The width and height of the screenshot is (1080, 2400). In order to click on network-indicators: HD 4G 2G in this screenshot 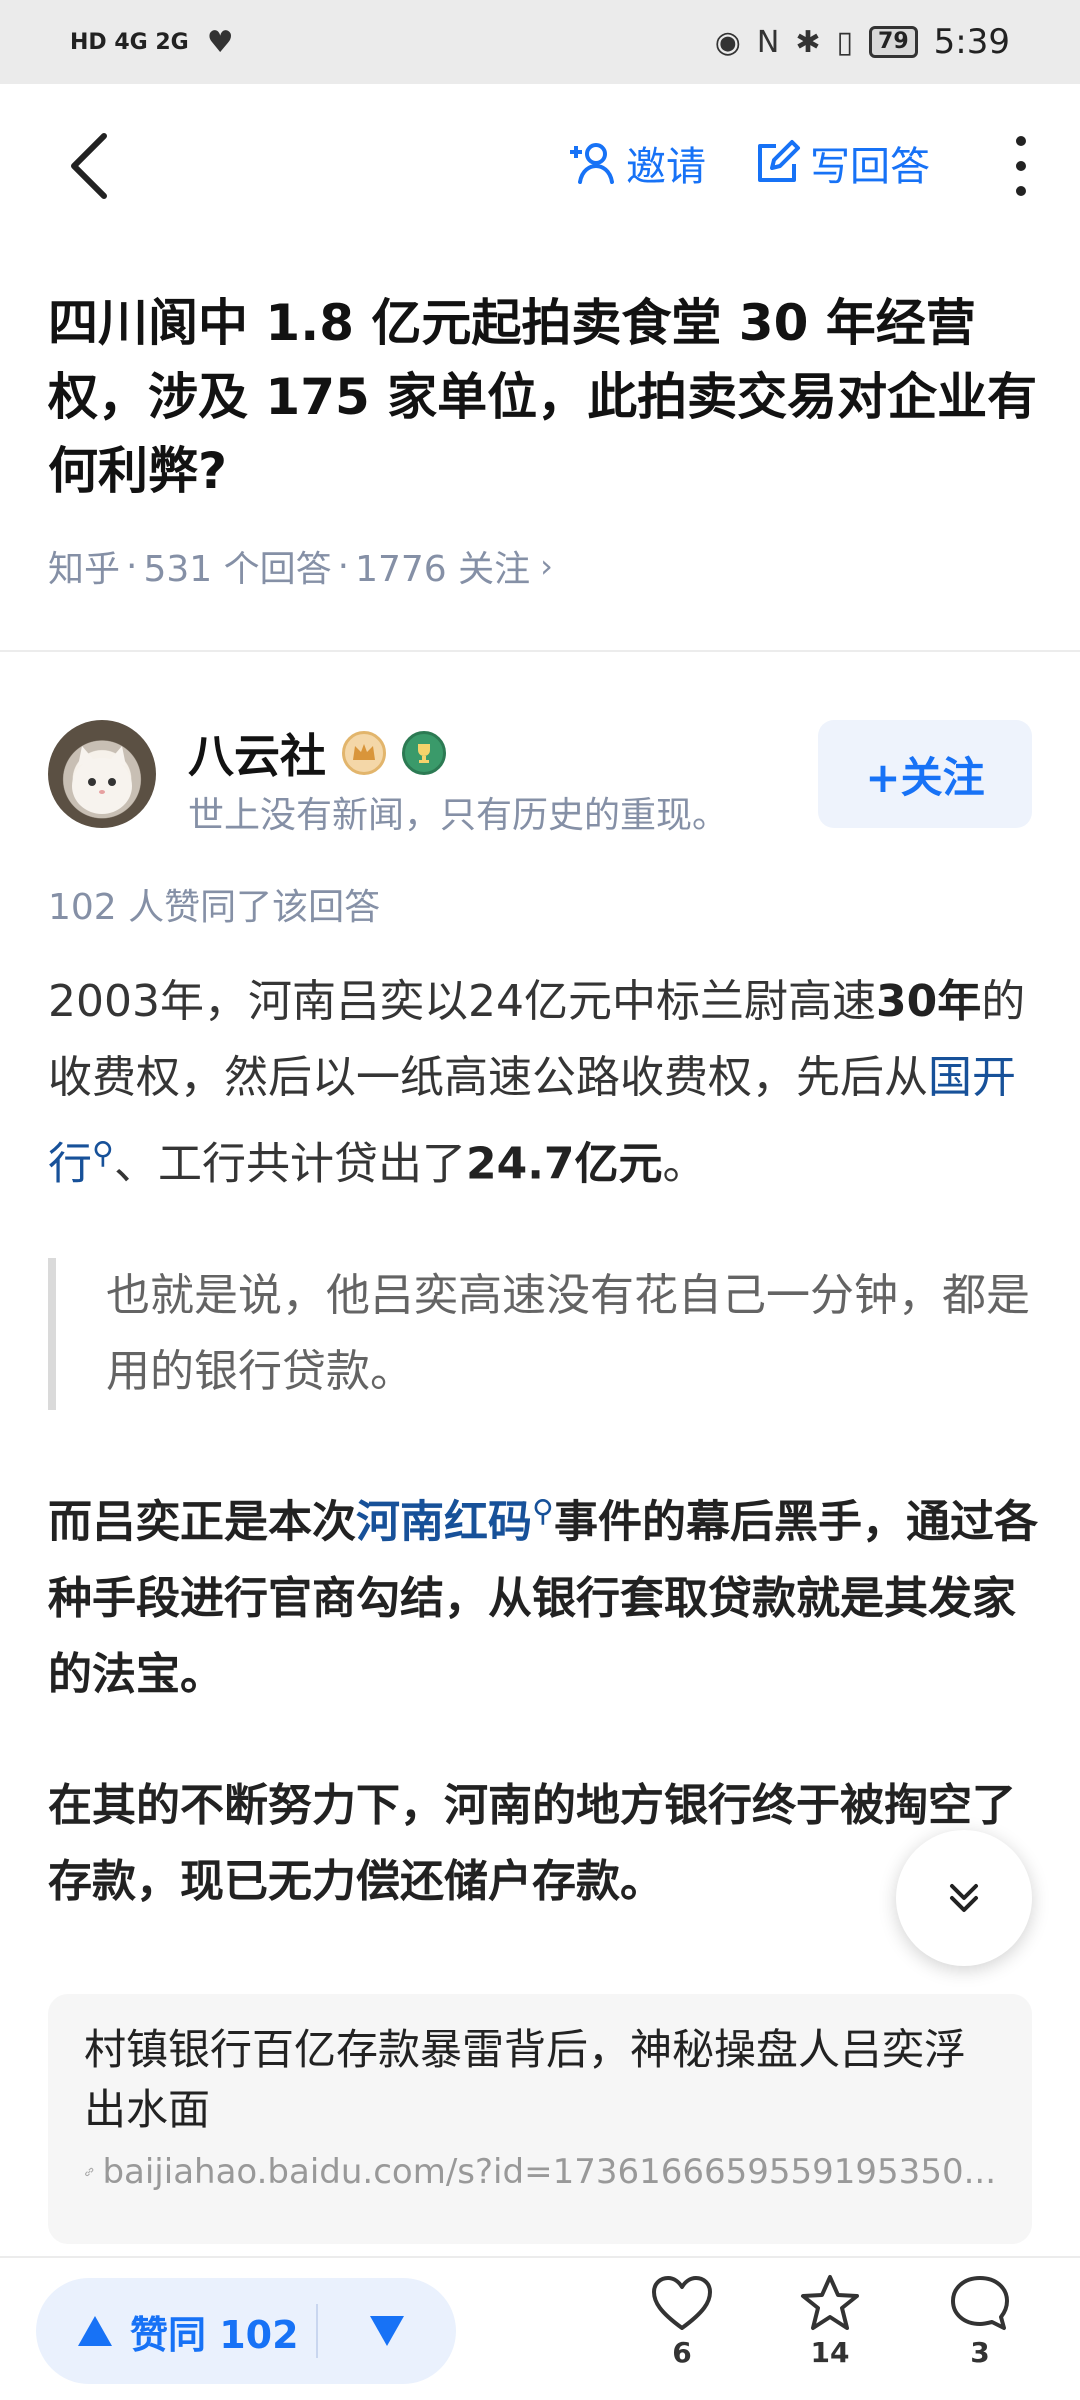, I will do `click(129, 42)`.